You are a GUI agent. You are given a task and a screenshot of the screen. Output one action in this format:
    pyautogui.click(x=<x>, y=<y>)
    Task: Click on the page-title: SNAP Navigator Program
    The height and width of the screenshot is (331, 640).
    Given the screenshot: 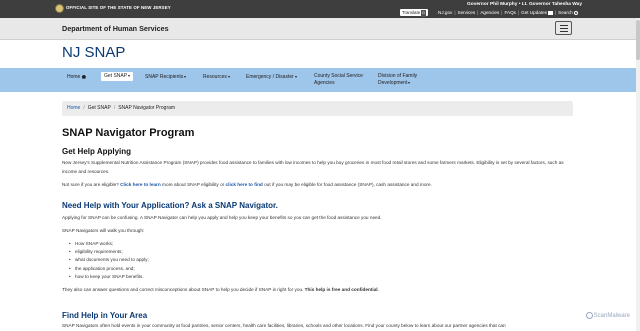 What is the action you would take?
    pyautogui.click(x=128, y=133)
    